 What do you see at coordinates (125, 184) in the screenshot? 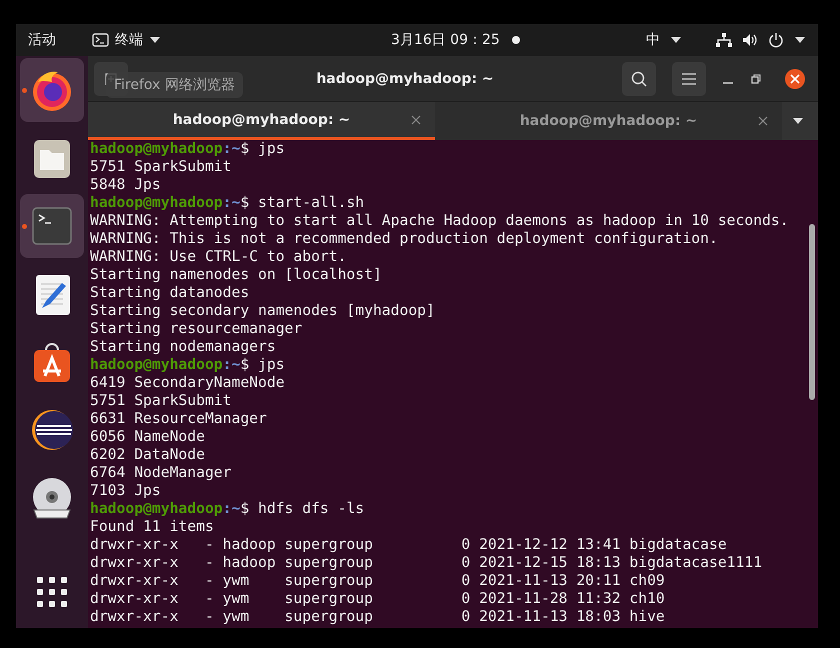
I see `output-line: 5848 Jps` at bounding box center [125, 184].